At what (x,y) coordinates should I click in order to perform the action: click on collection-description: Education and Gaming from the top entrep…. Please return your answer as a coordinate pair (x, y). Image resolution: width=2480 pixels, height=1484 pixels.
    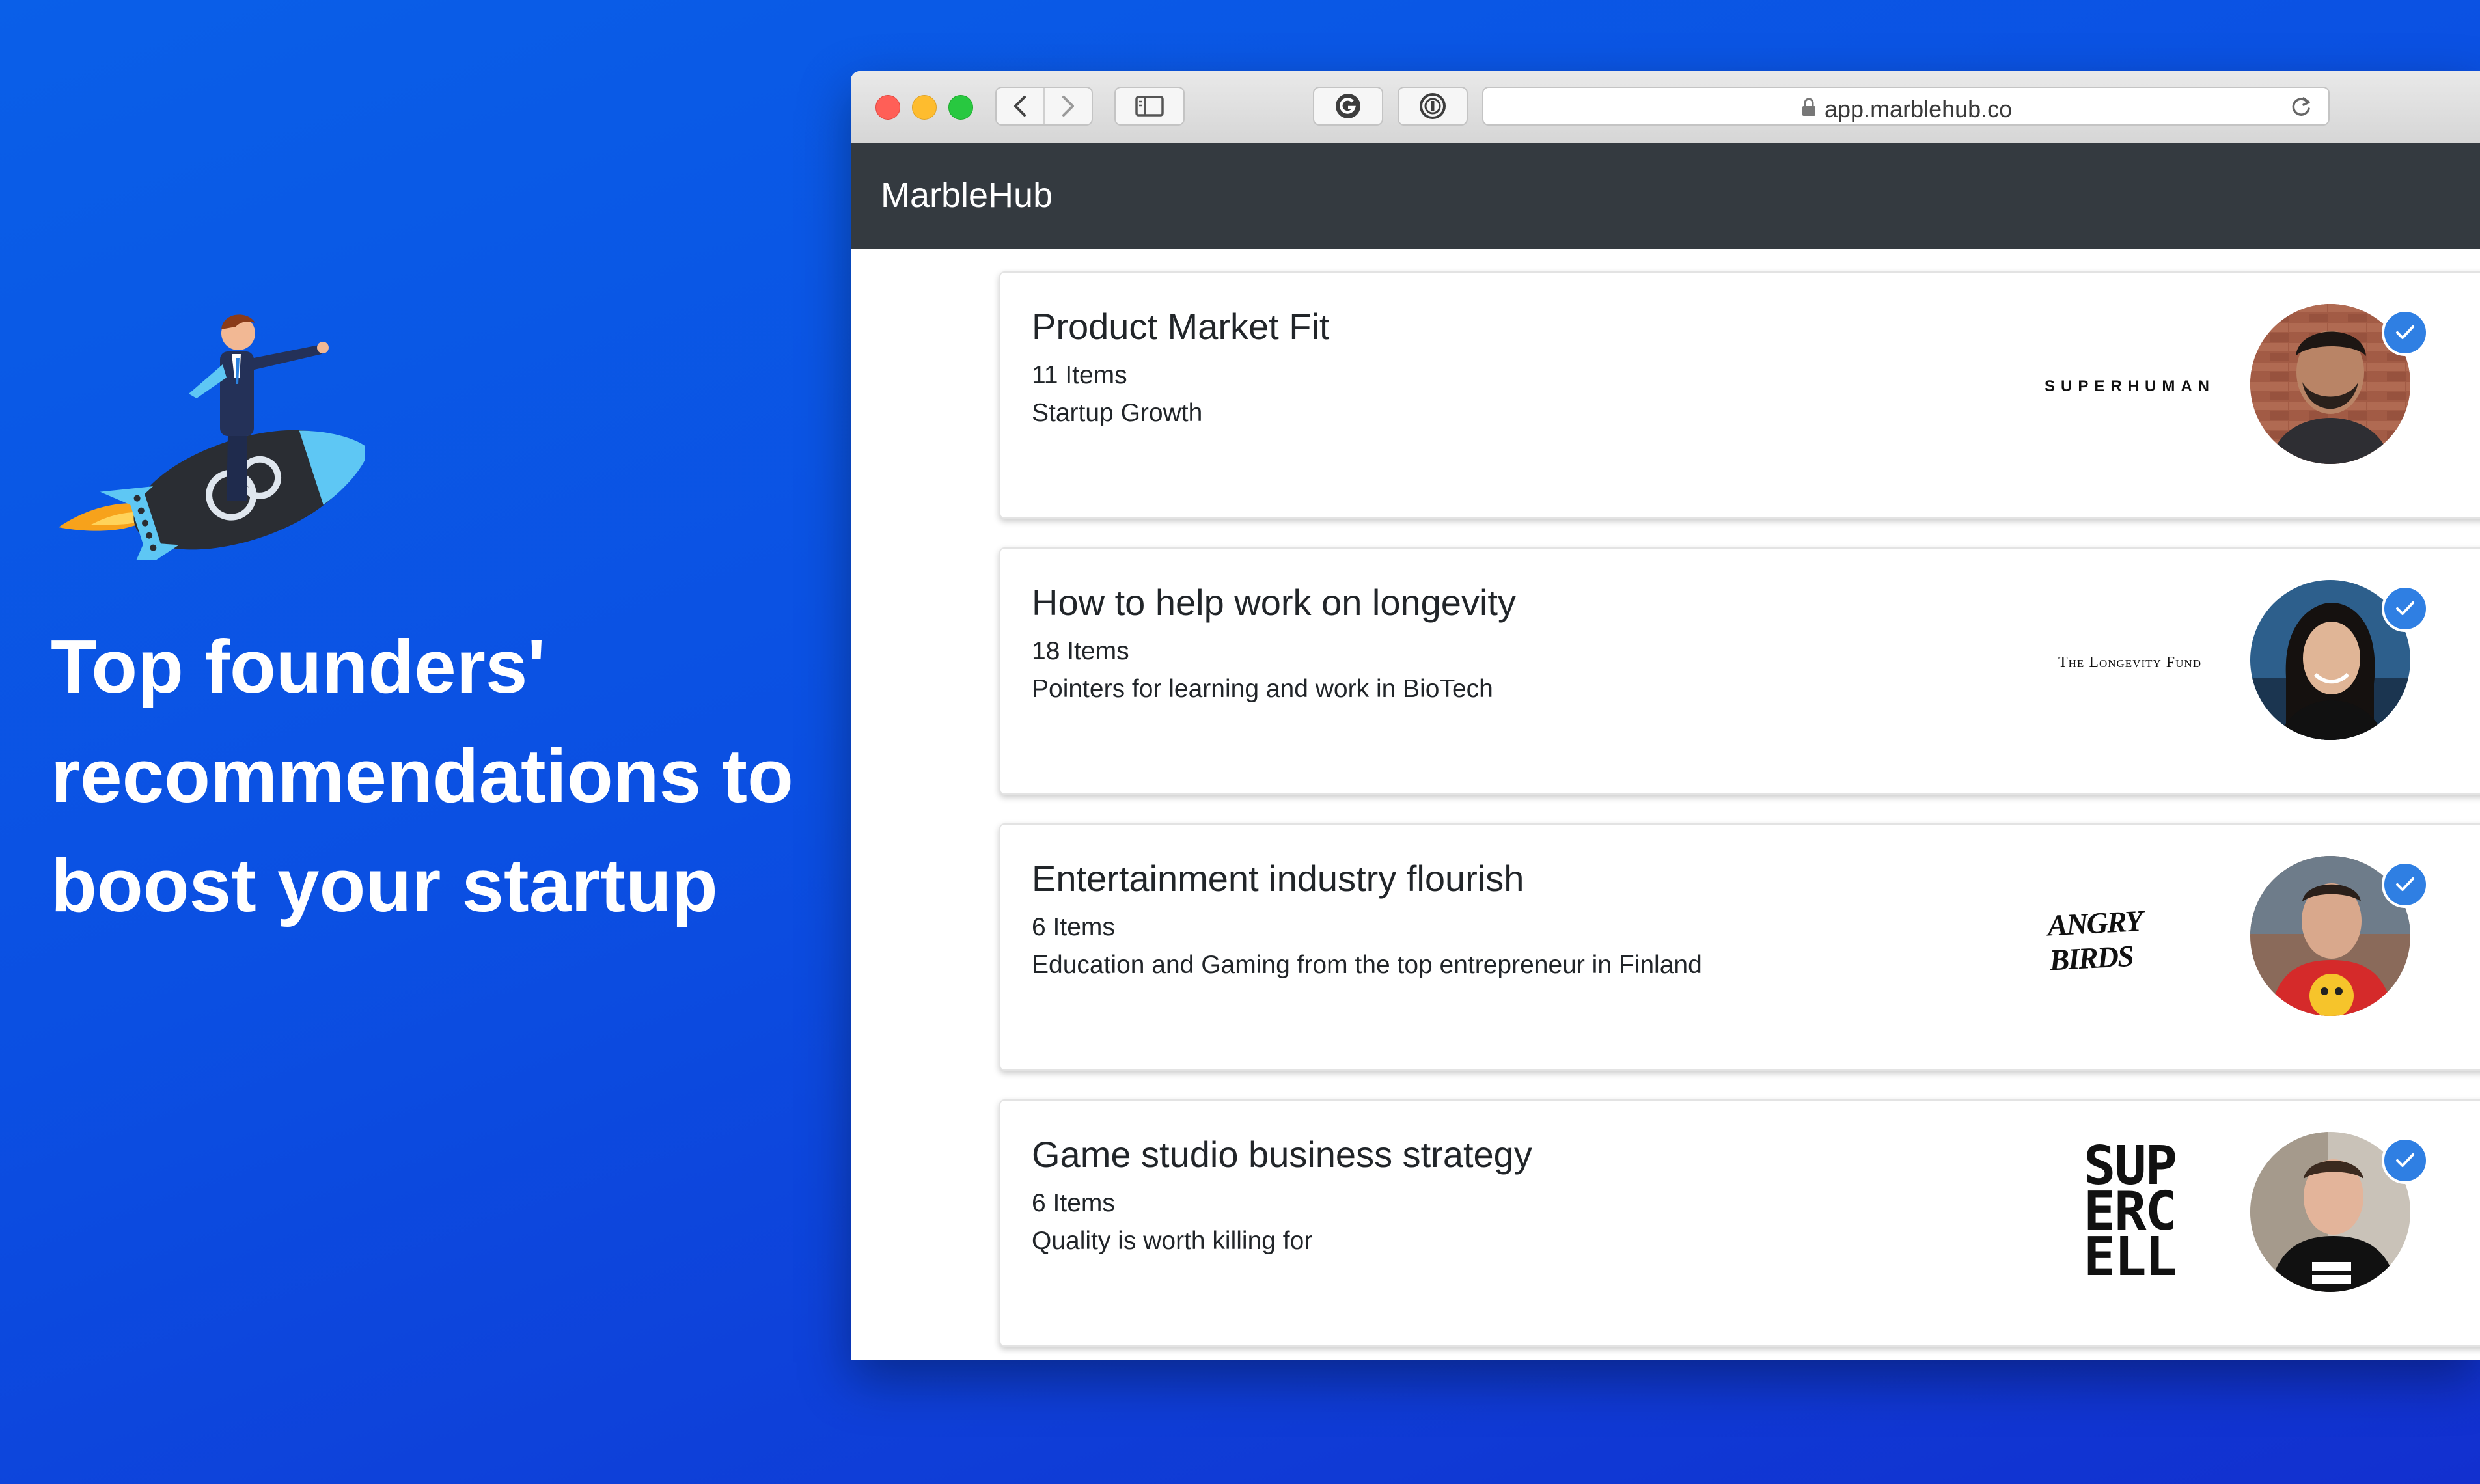
    Looking at the image, I should click on (1367, 965).